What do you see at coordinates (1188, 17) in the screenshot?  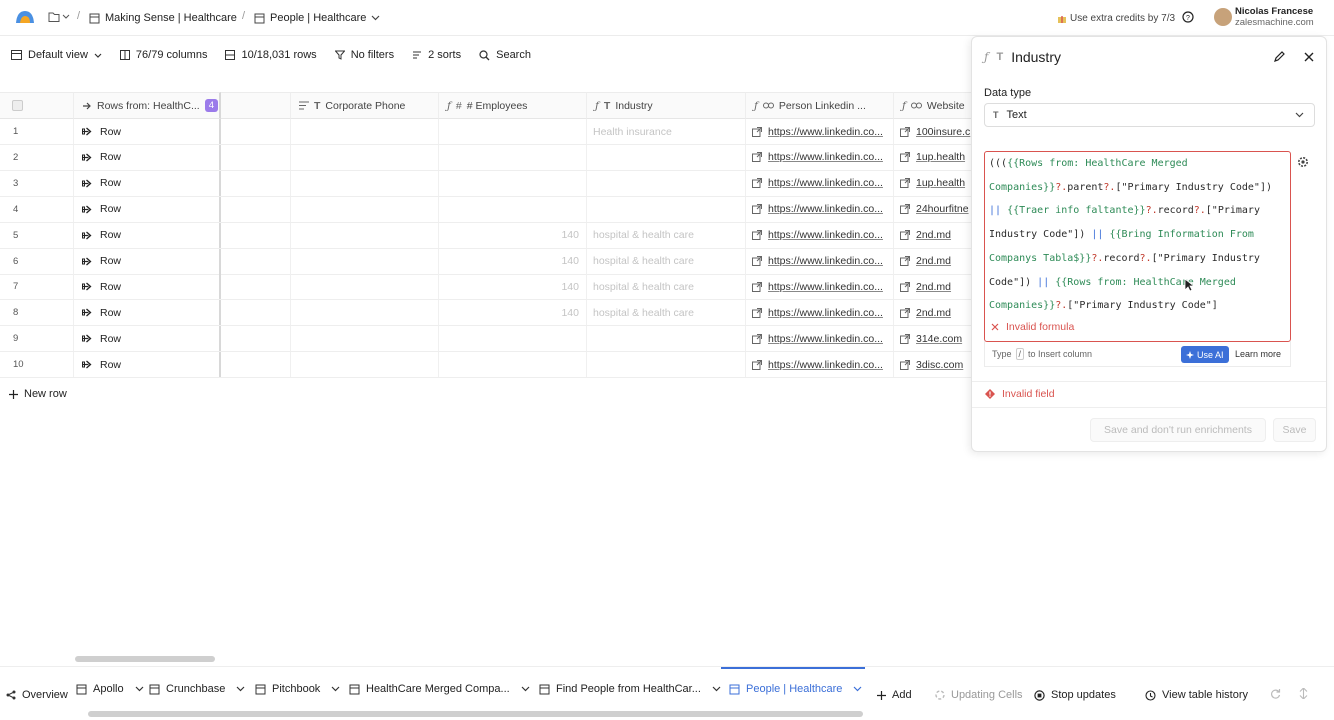 I see `help-icon: ?` at bounding box center [1188, 17].